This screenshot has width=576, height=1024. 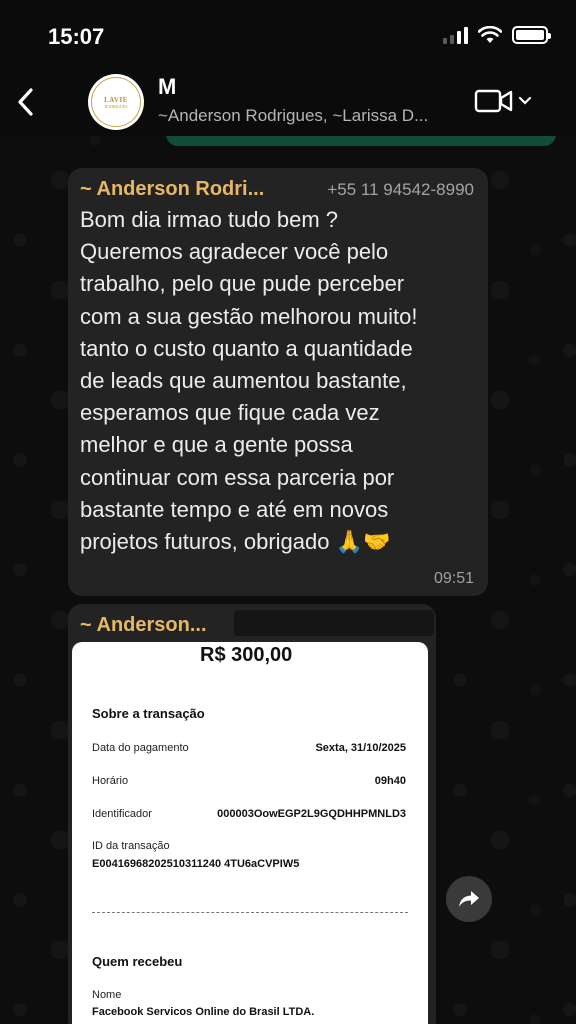 I want to click on receipt-divider, so click(x=250, y=912).